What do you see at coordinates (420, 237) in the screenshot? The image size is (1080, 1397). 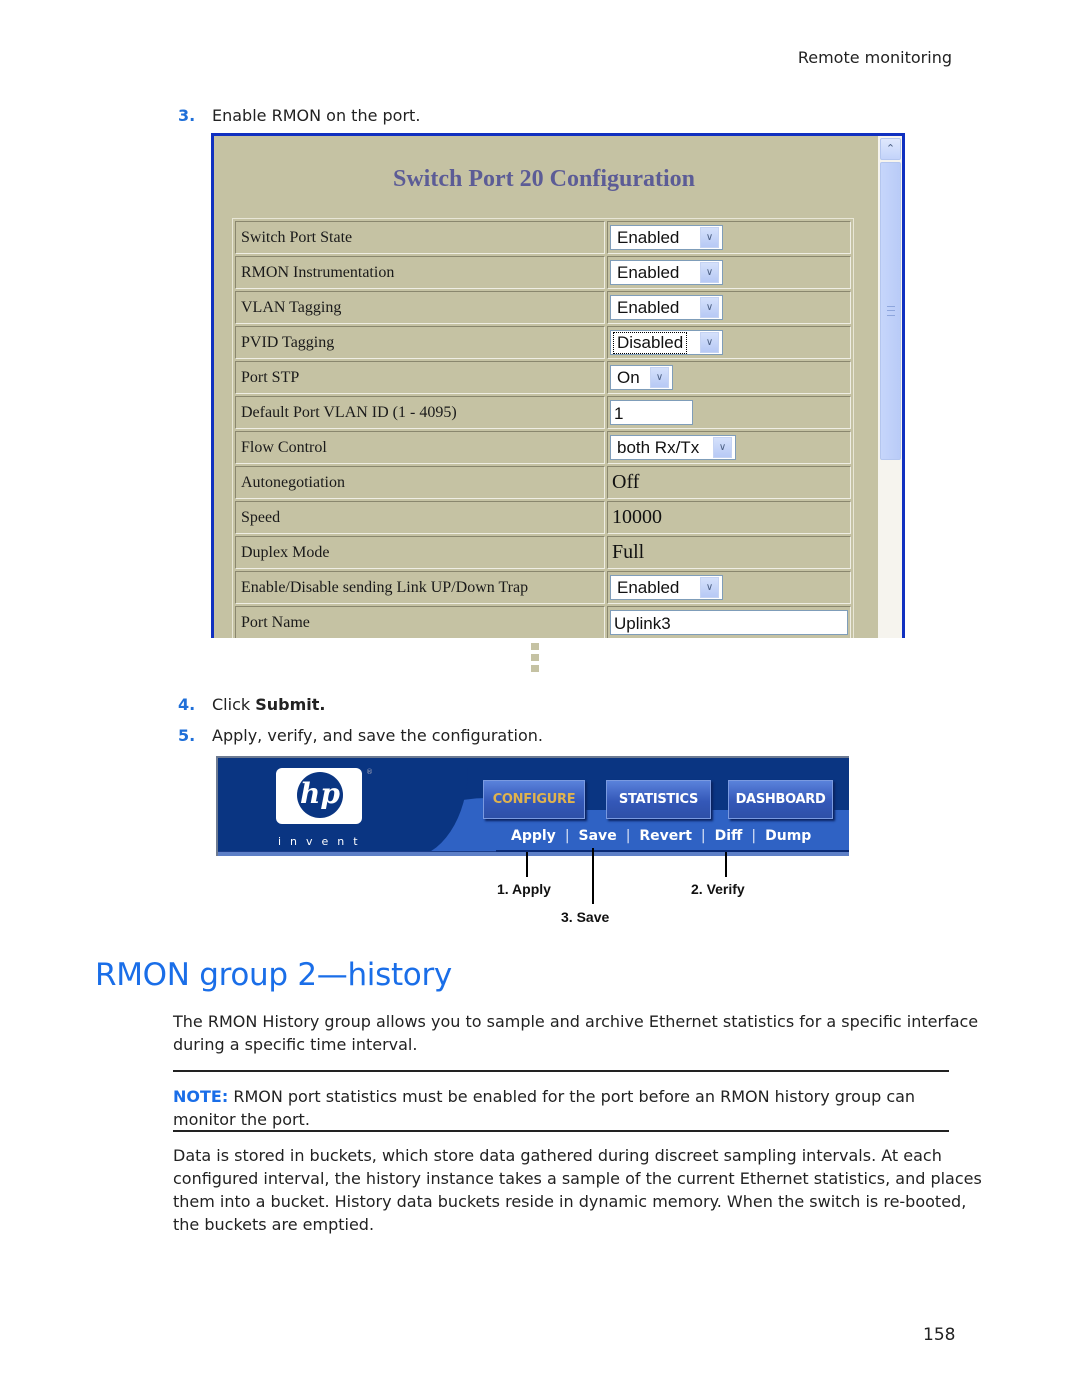 I see `config-label: Switch Port State` at bounding box center [420, 237].